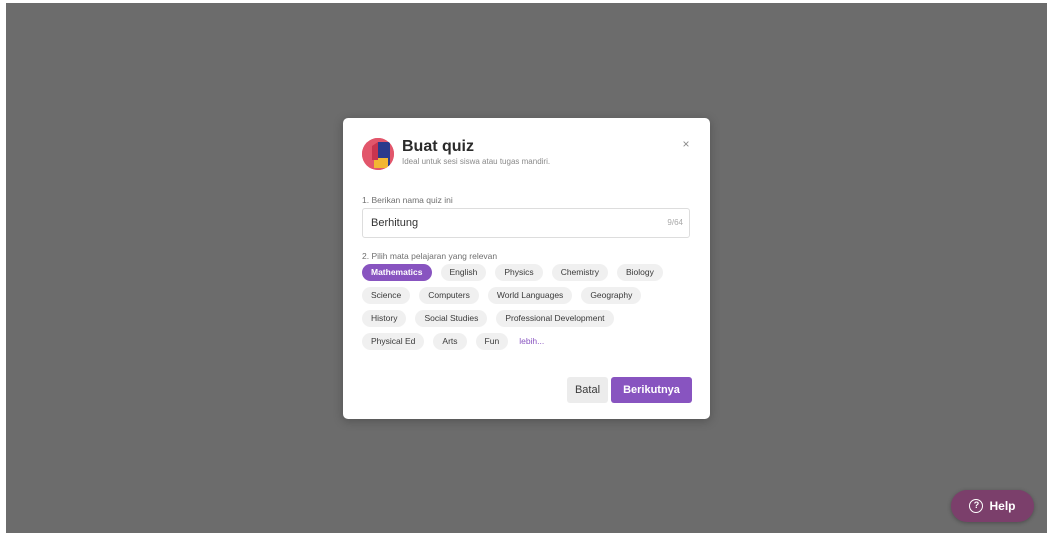 The width and height of the screenshot is (1047, 533). What do you see at coordinates (651, 390) in the screenshot?
I see `next-button: Berikutnya` at bounding box center [651, 390].